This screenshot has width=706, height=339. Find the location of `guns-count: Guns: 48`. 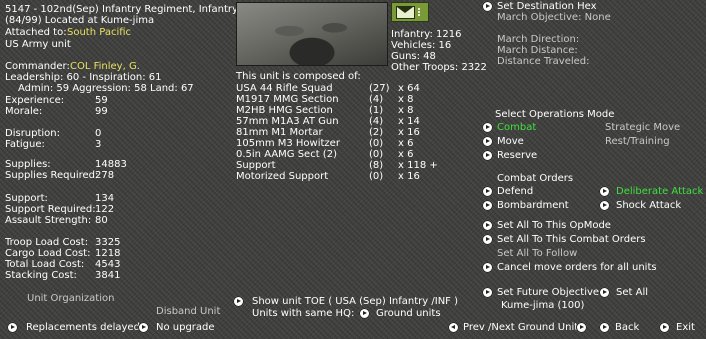

guns-count: Guns: 48 is located at coordinates (413, 56).